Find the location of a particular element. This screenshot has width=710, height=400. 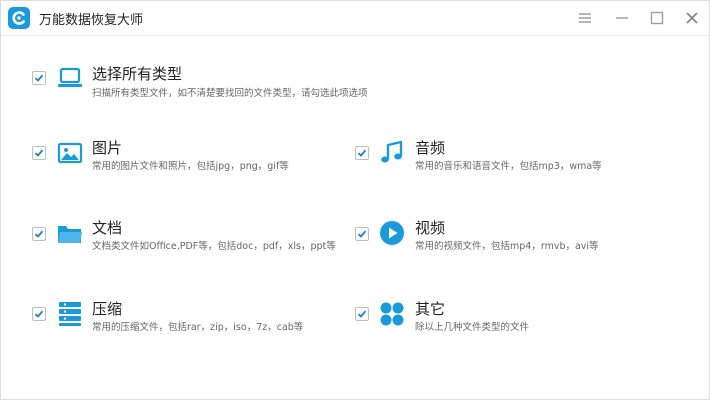

checkbox-others is located at coordinates (362, 314).